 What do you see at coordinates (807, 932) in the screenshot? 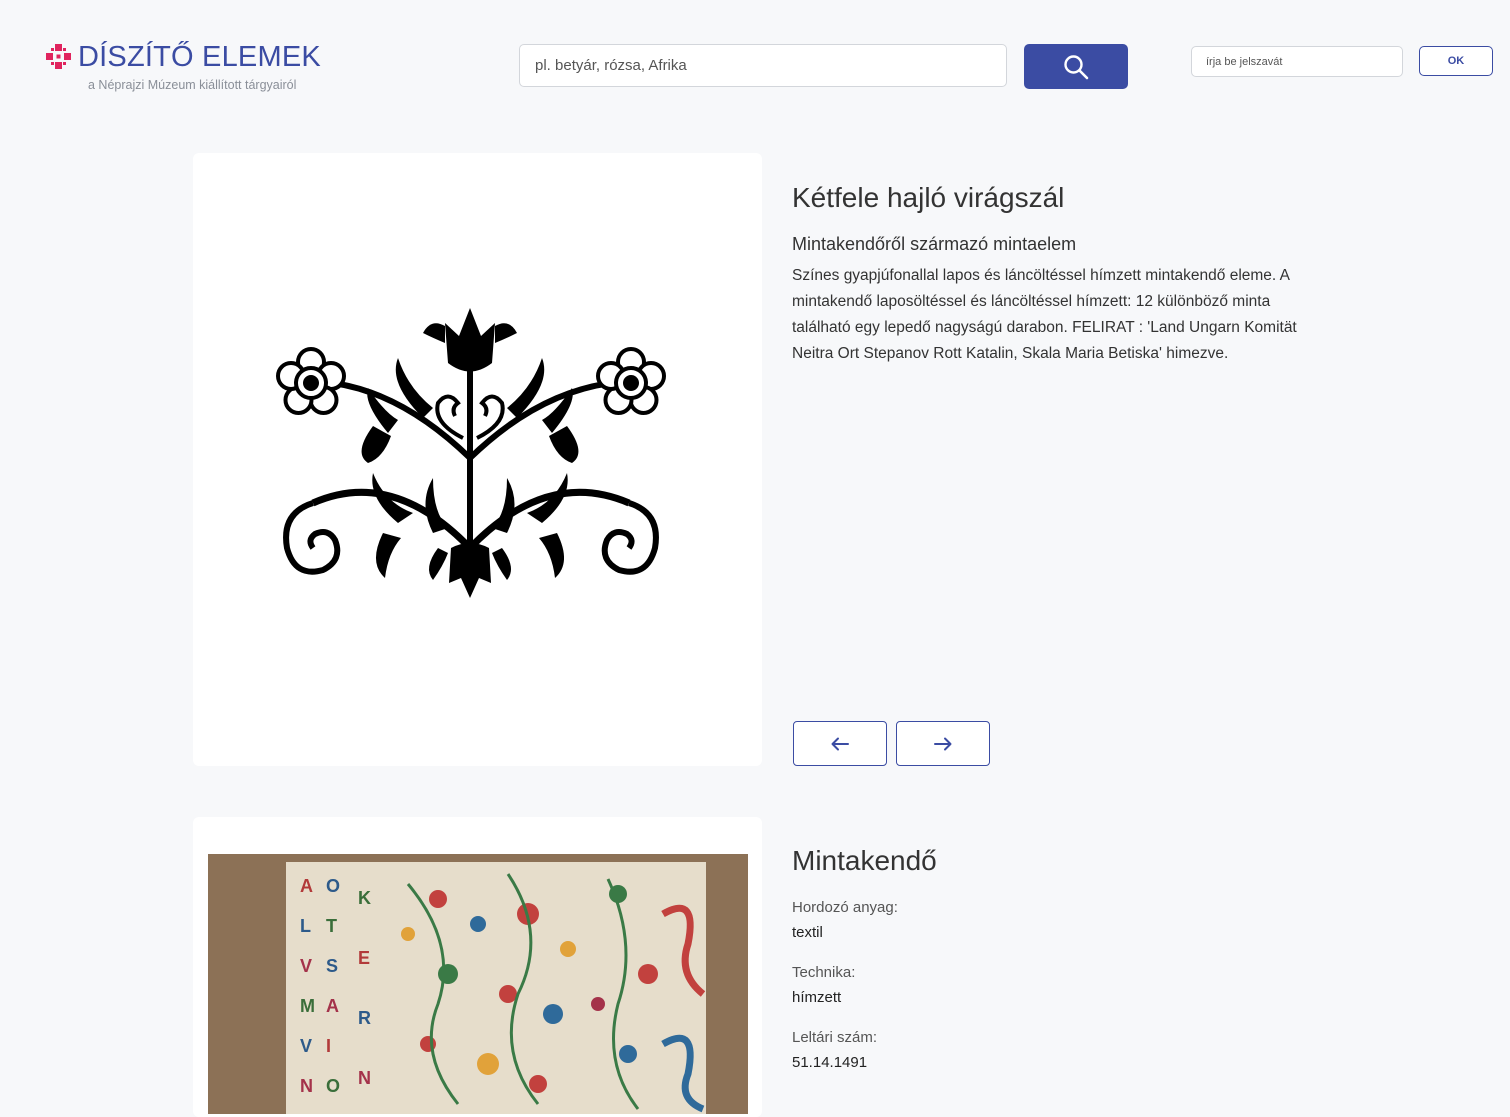
I see `field-value-material: textil` at bounding box center [807, 932].